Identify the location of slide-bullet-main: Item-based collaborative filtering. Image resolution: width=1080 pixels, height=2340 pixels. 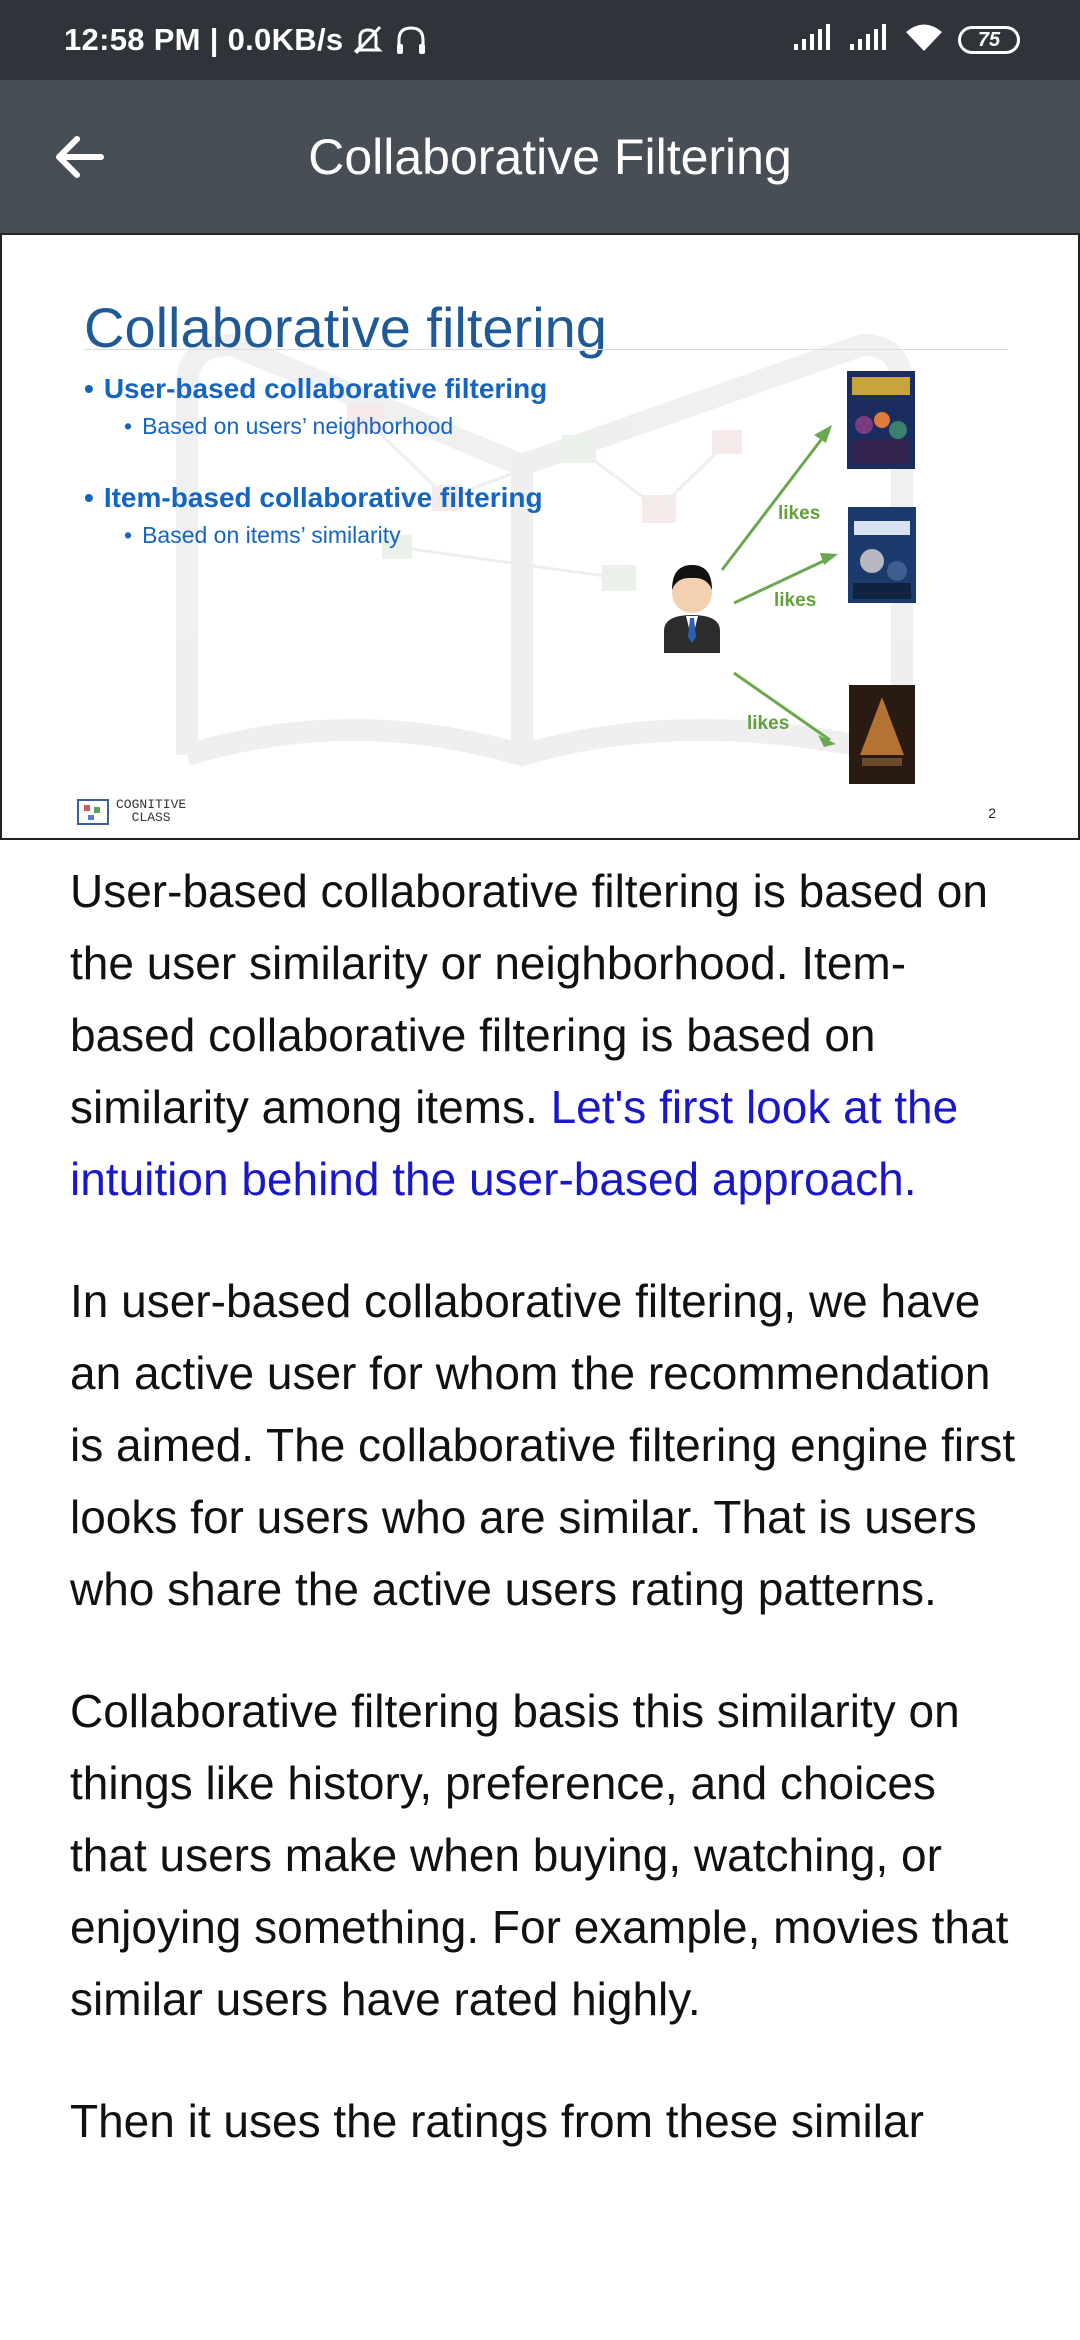
(313, 498).